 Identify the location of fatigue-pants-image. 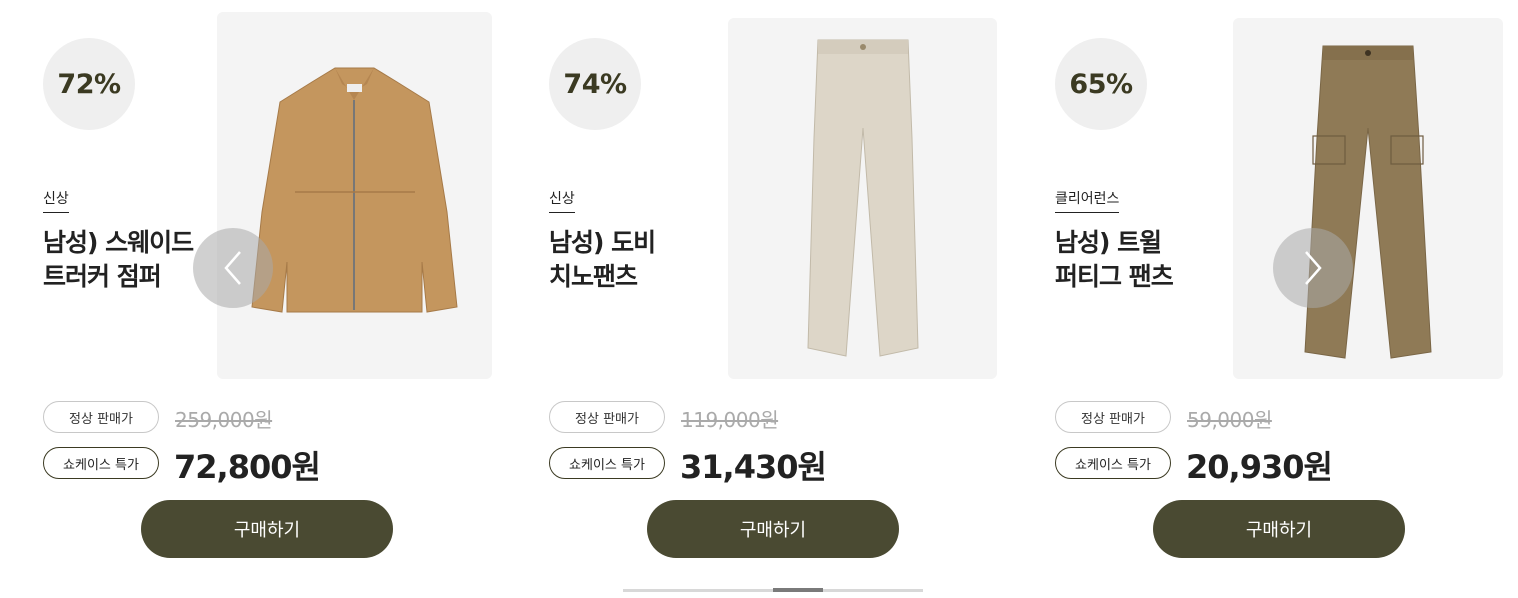
(1368, 202).